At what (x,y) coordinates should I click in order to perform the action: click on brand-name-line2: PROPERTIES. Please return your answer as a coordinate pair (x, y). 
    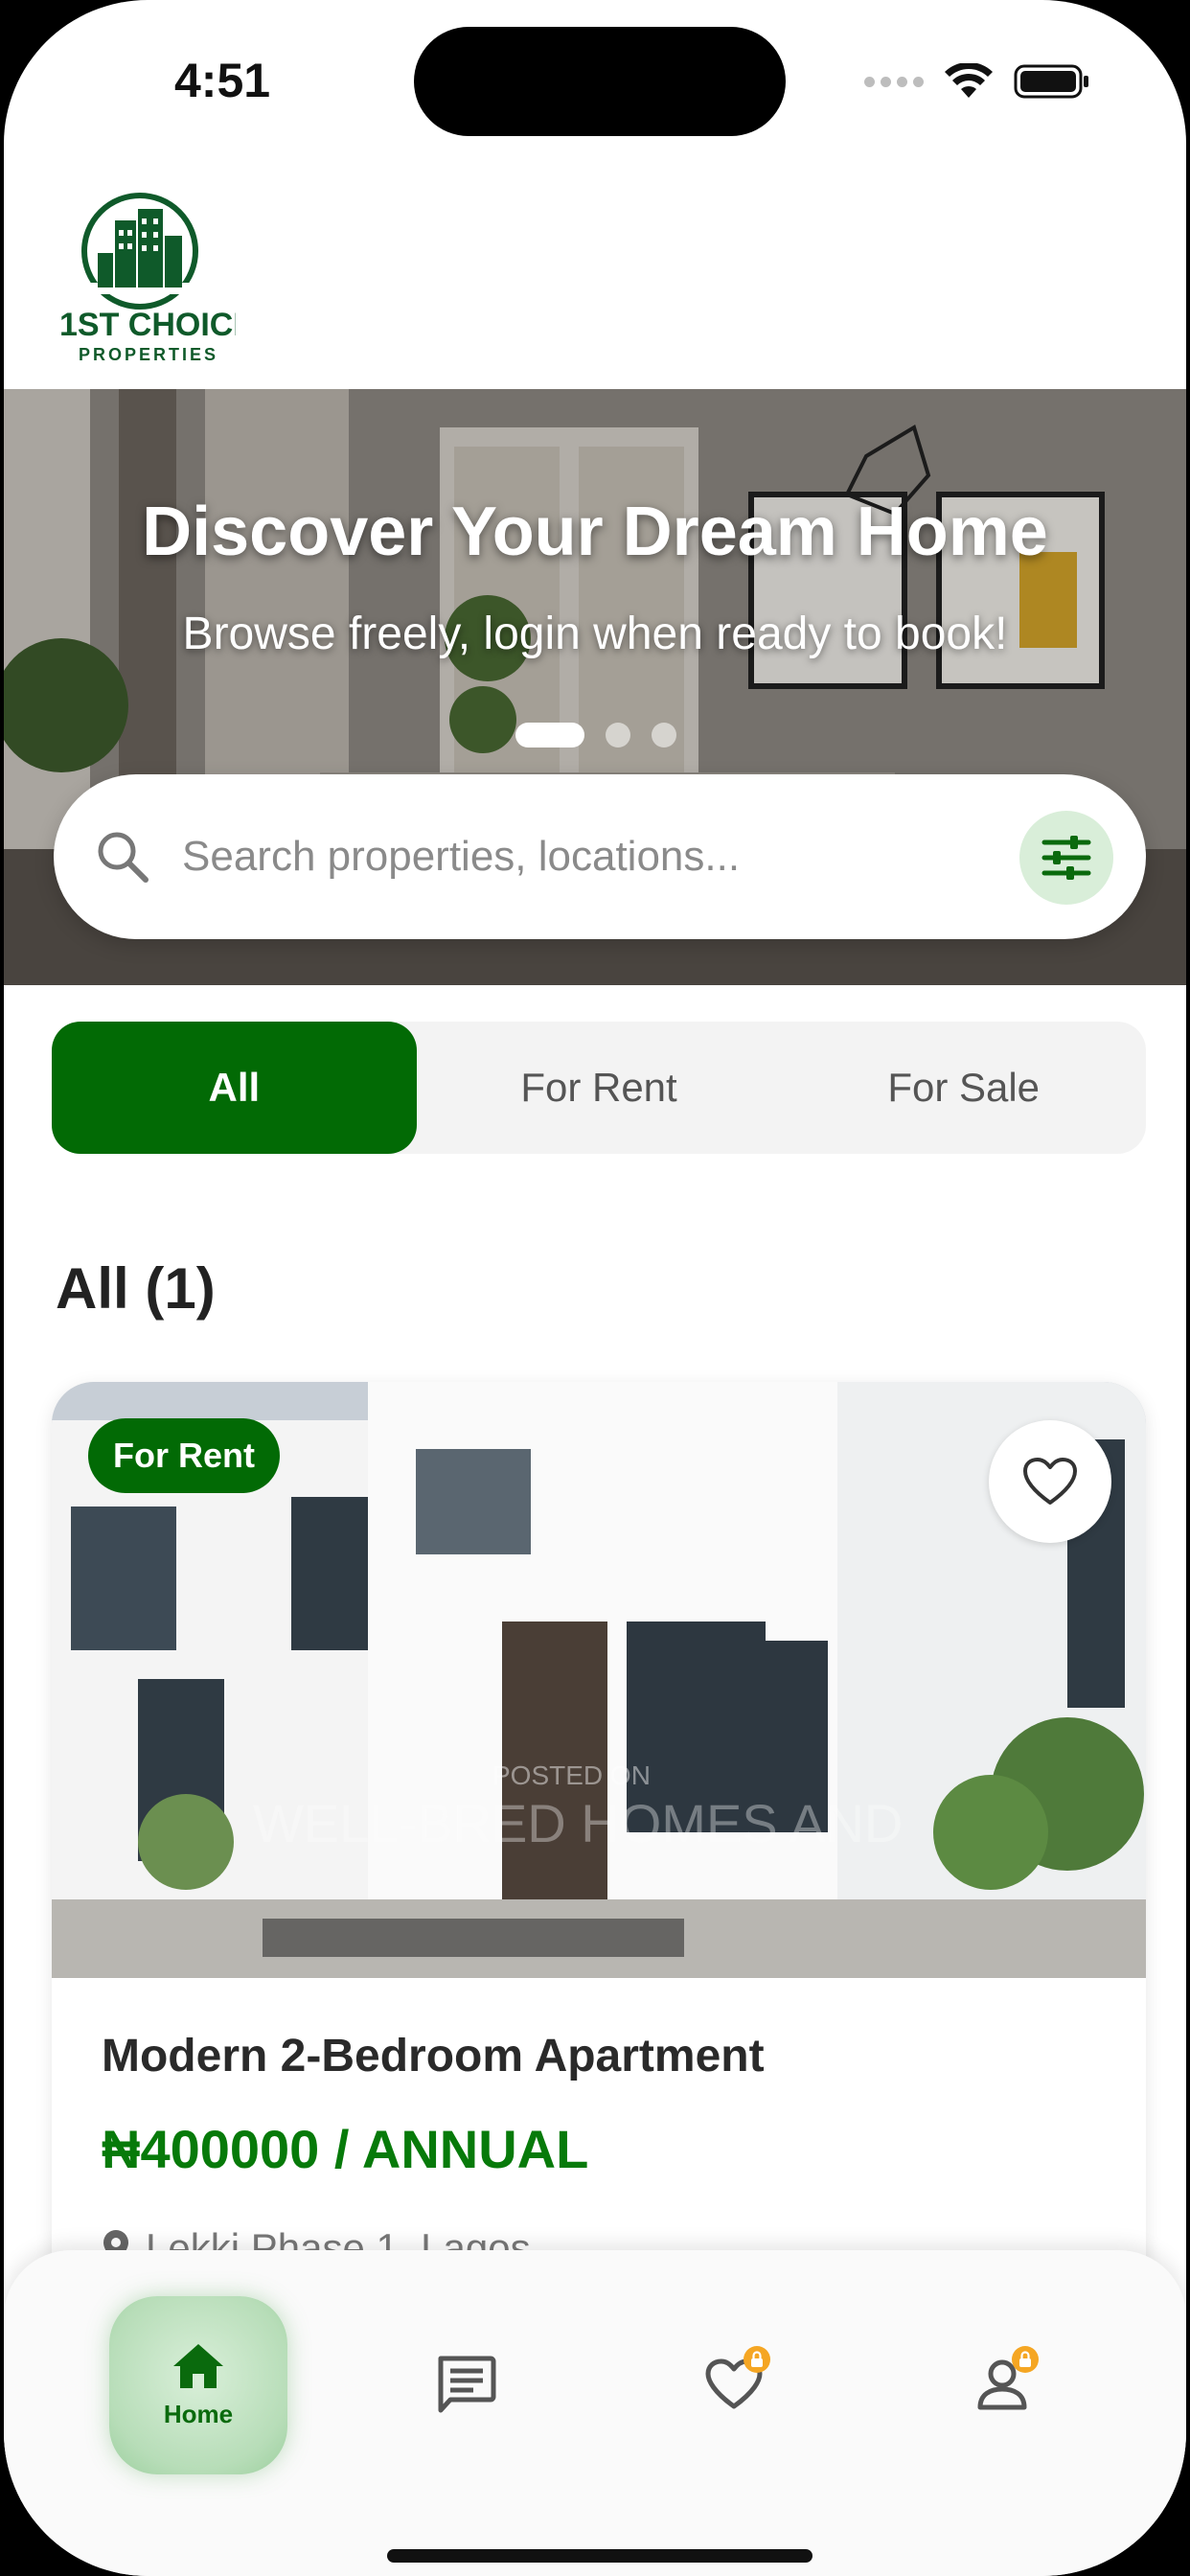
    Looking at the image, I should click on (148, 354).